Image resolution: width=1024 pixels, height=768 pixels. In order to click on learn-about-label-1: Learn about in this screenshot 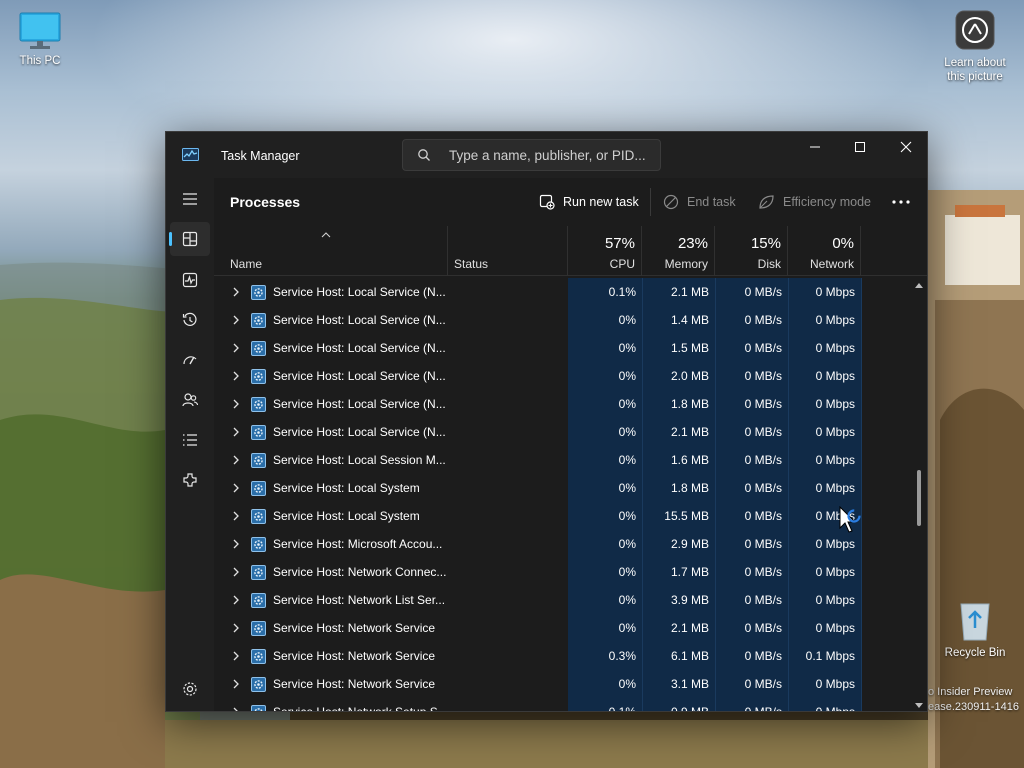, I will do `click(975, 63)`.